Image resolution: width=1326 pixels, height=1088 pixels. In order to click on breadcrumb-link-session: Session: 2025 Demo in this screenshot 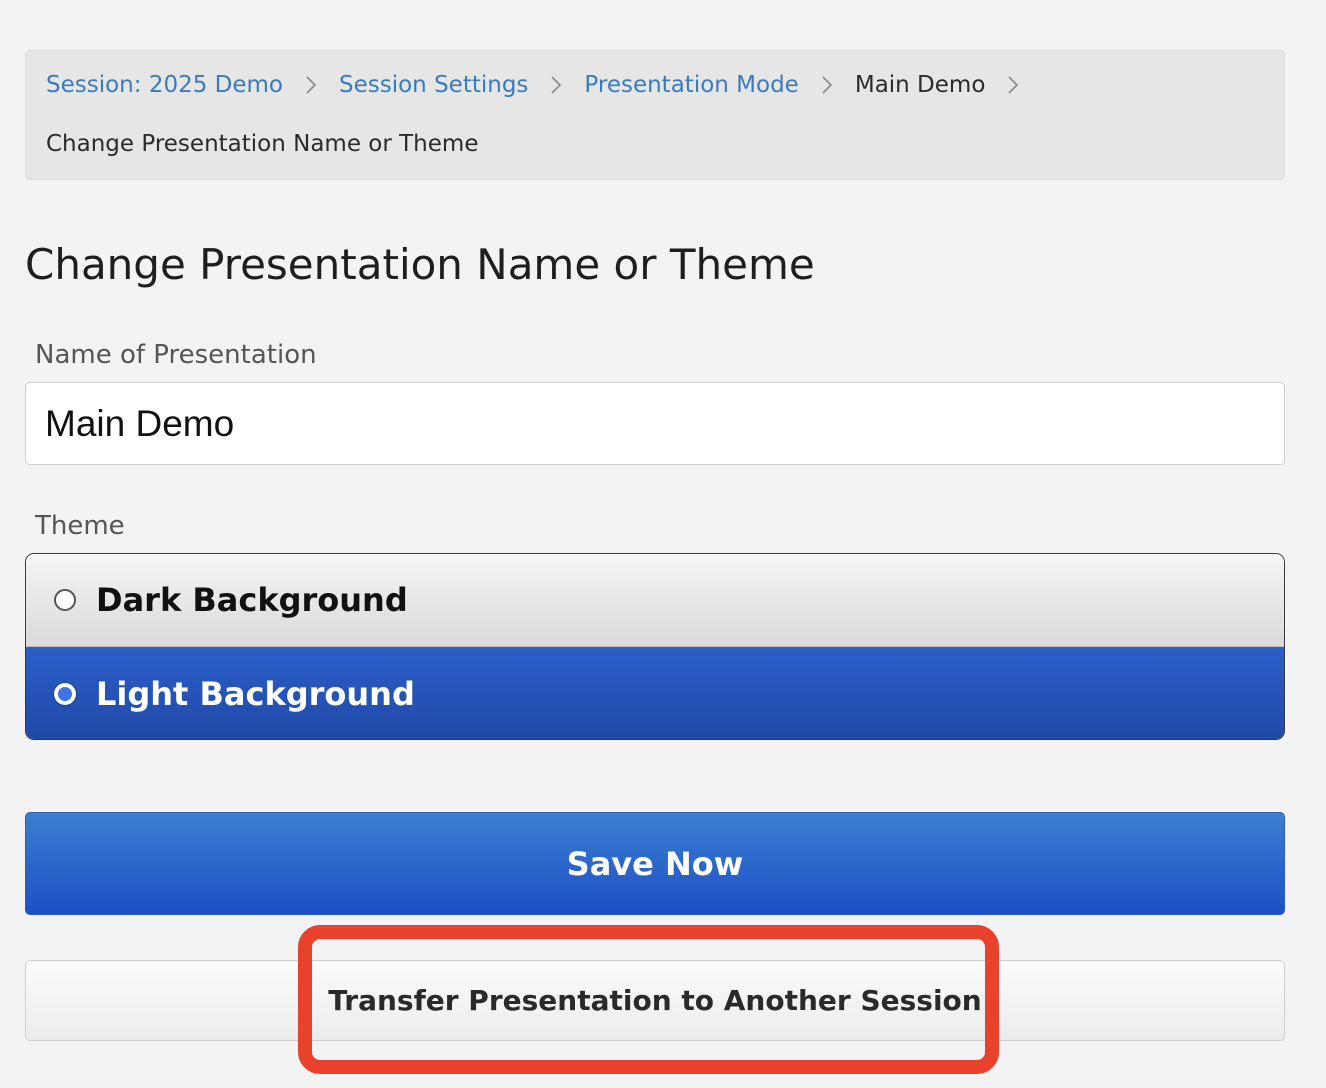, I will do `click(164, 85)`.